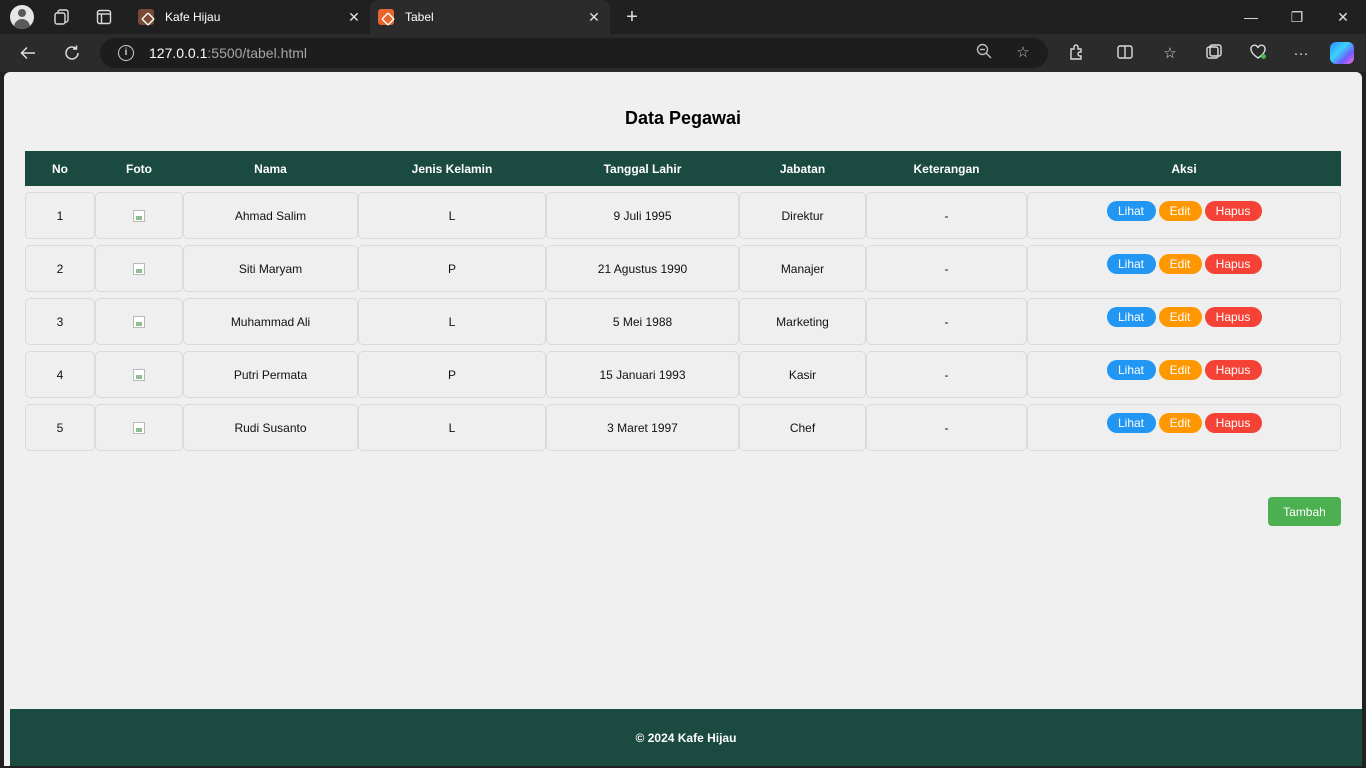 Image resolution: width=1366 pixels, height=768 pixels. Describe the element at coordinates (1251, 17) in the screenshot. I see `minimize-icon: —` at that location.